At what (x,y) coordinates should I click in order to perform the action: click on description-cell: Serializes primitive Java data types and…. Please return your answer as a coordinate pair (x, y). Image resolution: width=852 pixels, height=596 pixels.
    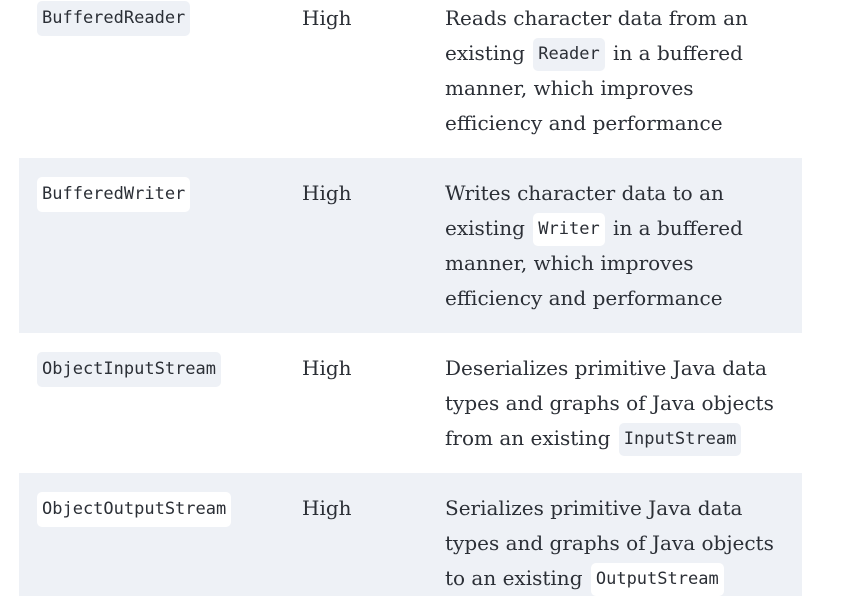
    Looking at the image, I should click on (620, 543).